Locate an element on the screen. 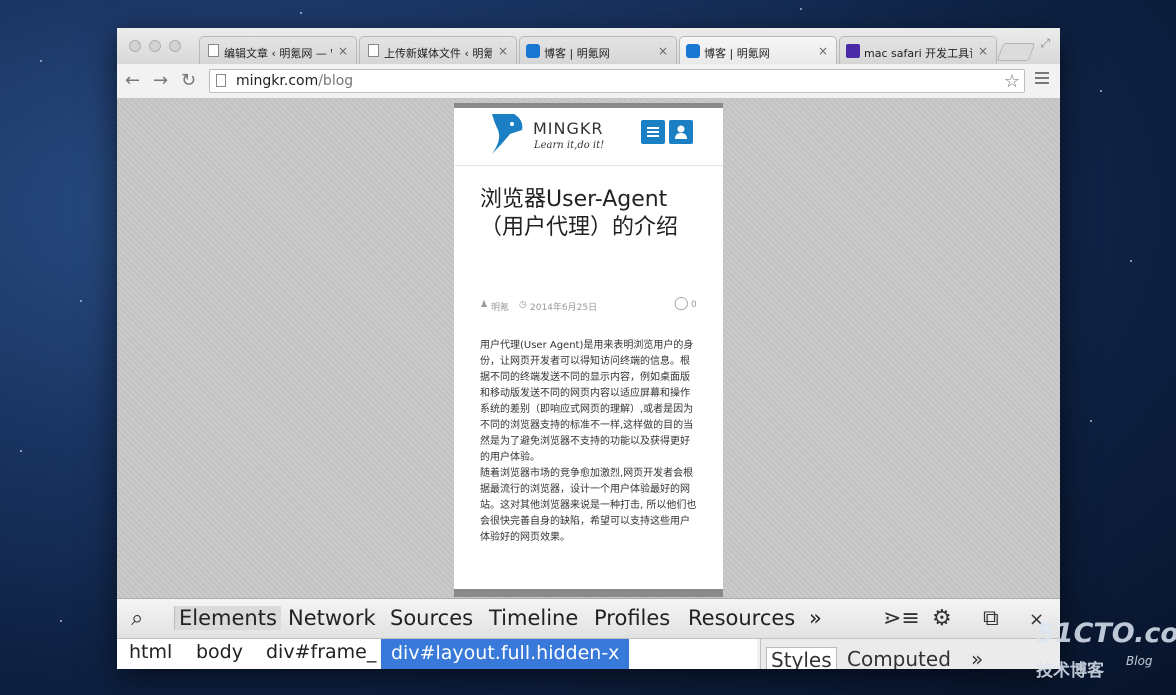  browser-tab-1: 编辑文章 ‹ 明氪网 — W × is located at coordinates (278, 50).